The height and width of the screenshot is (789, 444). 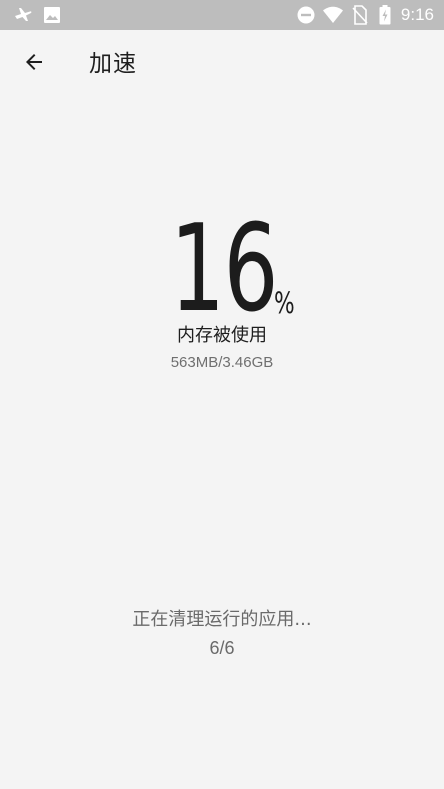 I want to click on do-not-disturb-icon, so click(x=306, y=15).